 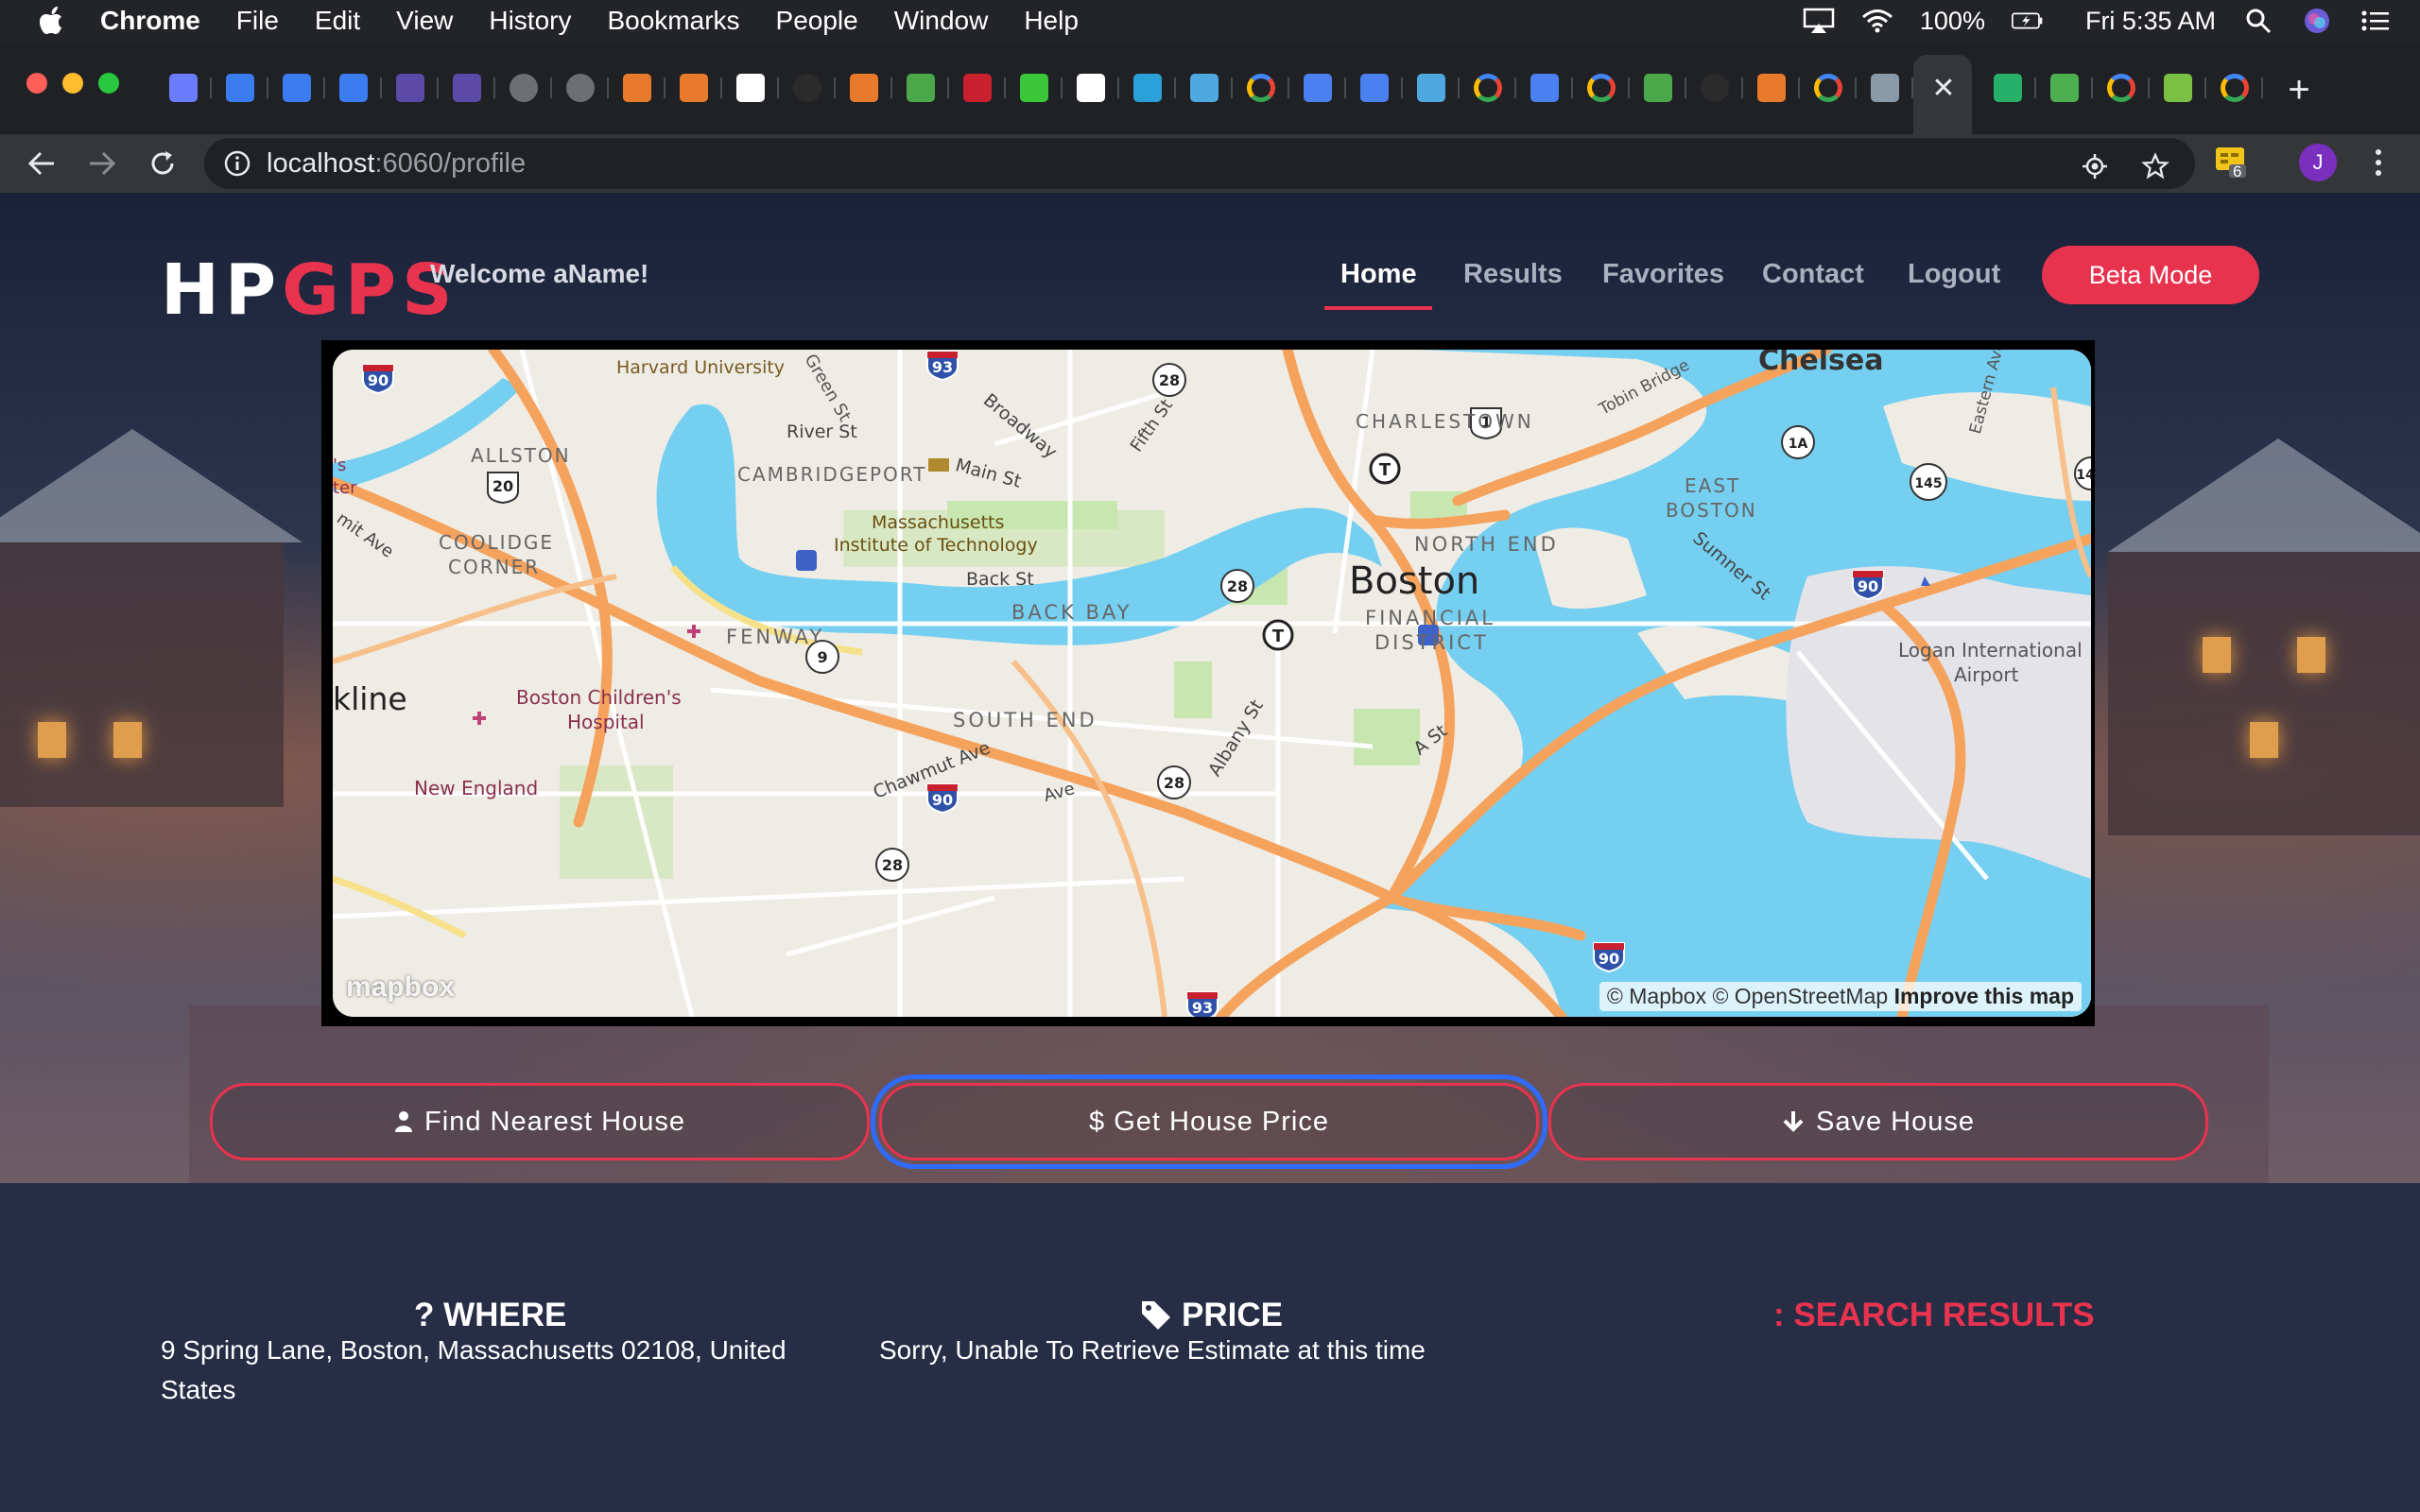 What do you see at coordinates (1150, 88) in the screenshot?
I see `tab-dots-icon` at bounding box center [1150, 88].